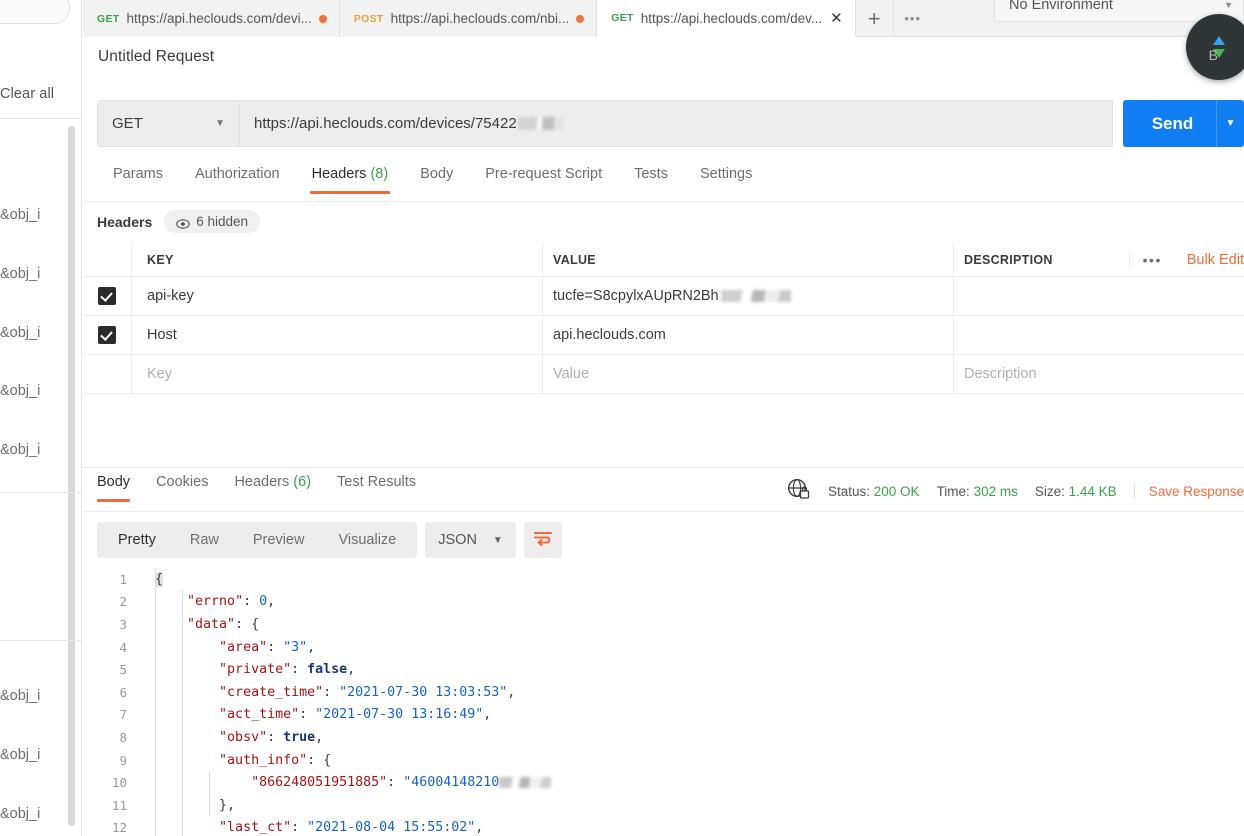 This screenshot has width=1244, height=836. Describe the element at coordinates (182, 713) in the screenshot. I see `indent-guide` at that location.